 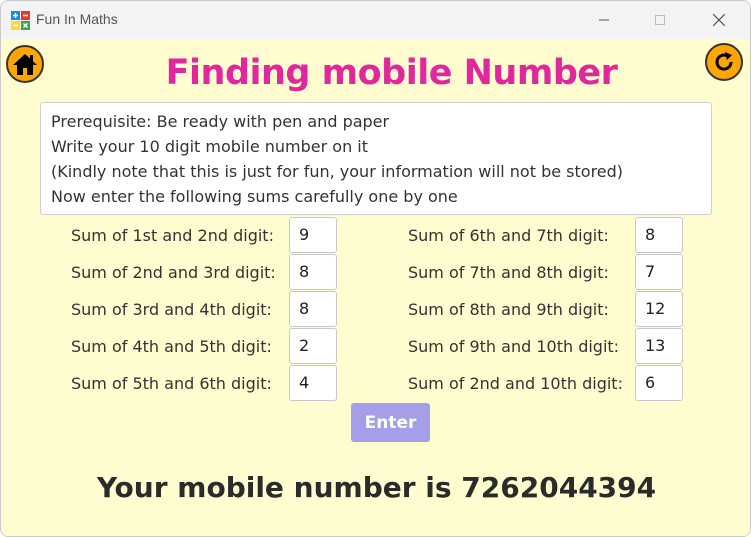 I want to click on close-icon, so click(x=719, y=20).